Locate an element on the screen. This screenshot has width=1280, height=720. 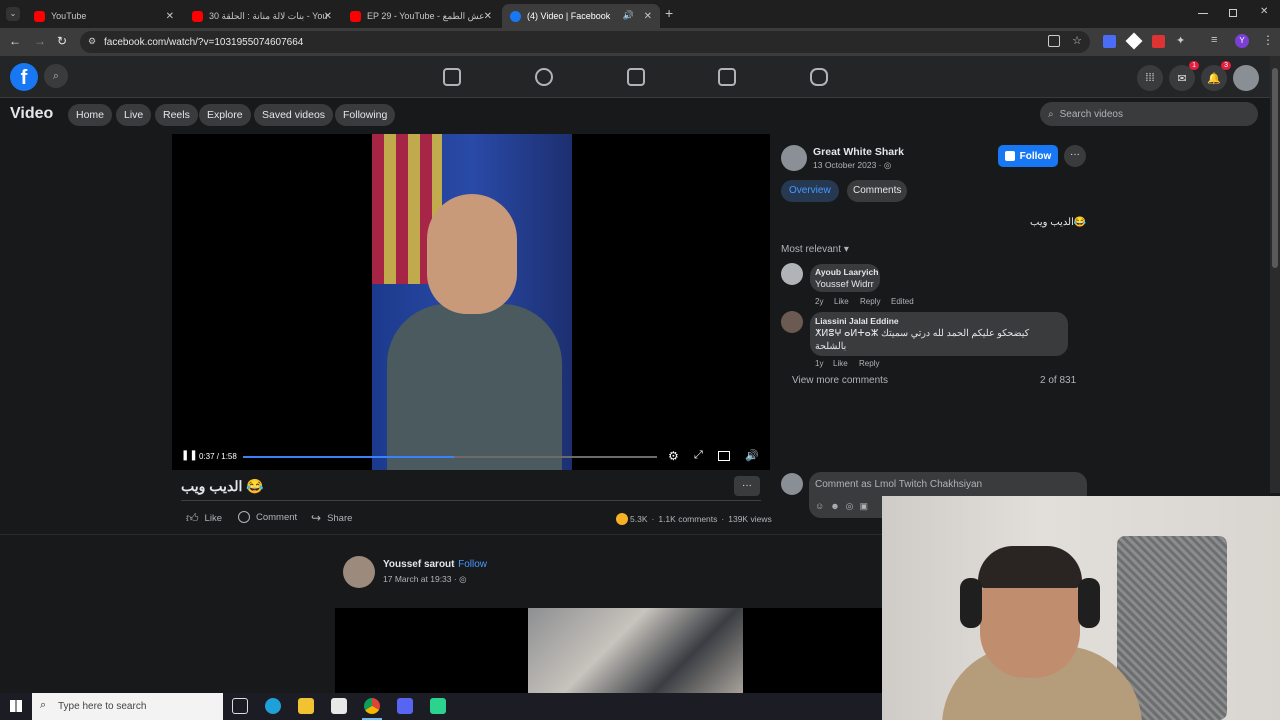
view-more-comments-link: View more comments is located at coordinates (840, 380).